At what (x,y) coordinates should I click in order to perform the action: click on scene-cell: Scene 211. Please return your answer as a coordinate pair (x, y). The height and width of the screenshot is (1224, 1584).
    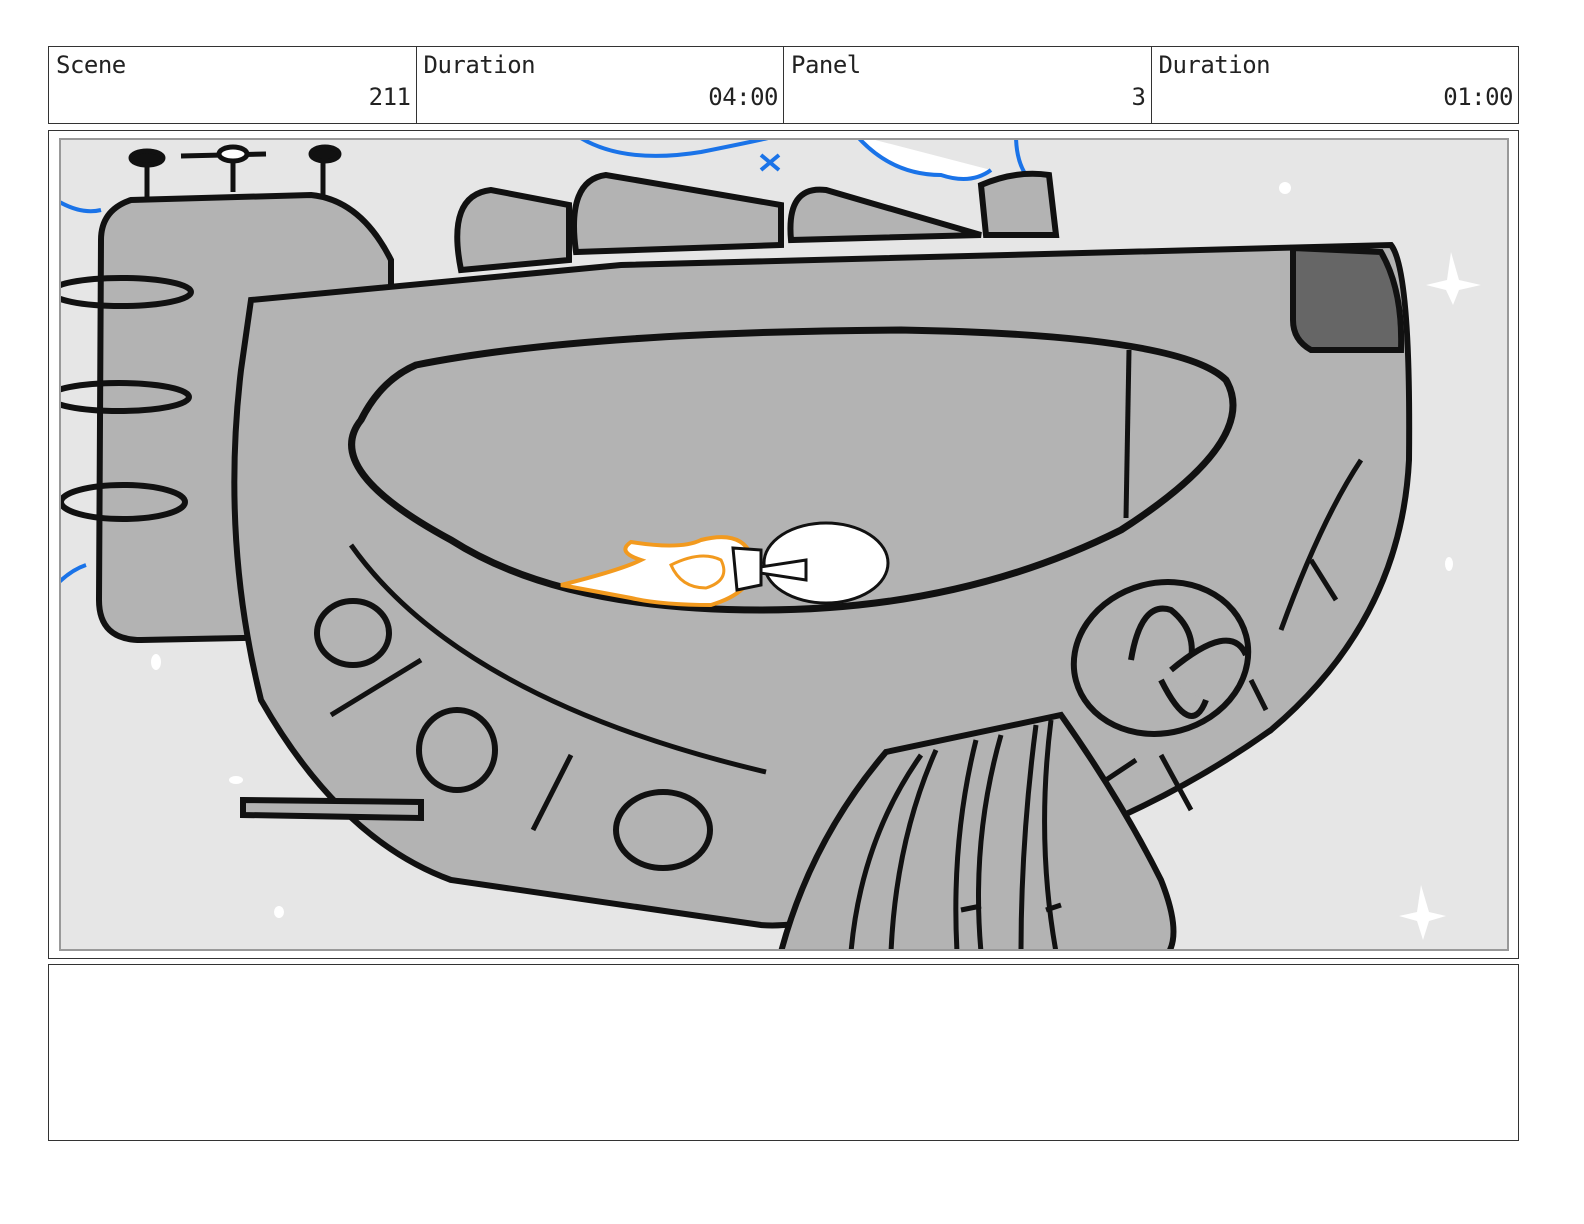
    Looking at the image, I should click on (233, 85).